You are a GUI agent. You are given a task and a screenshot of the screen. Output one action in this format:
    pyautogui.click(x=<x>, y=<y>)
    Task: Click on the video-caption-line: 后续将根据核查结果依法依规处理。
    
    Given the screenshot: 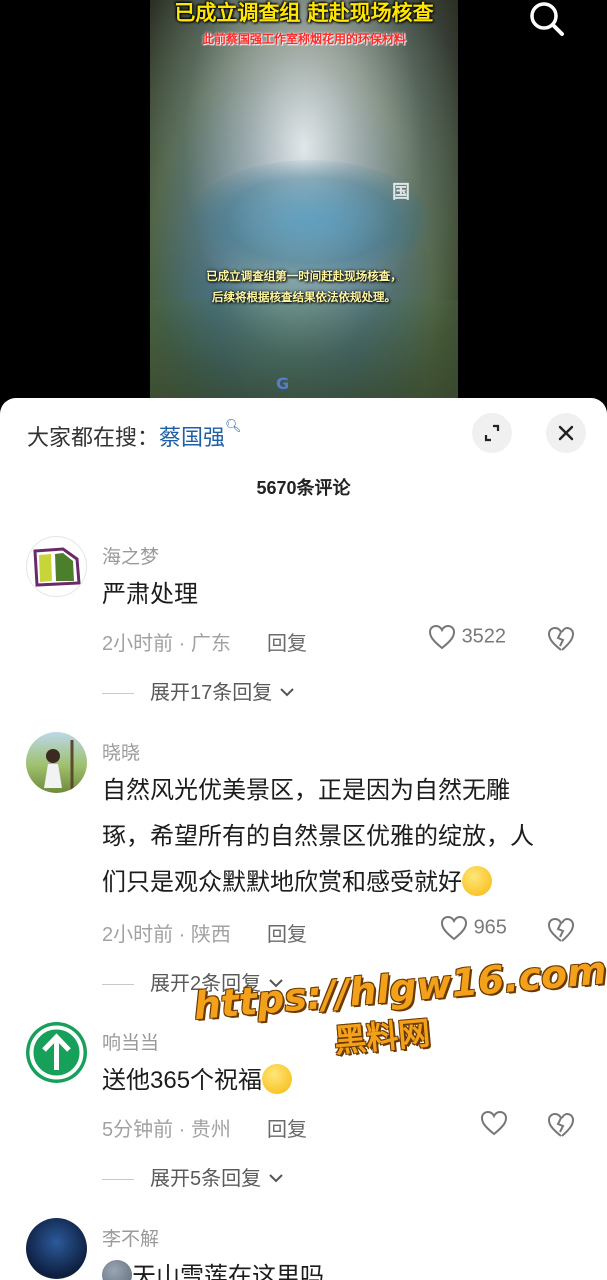 What is the action you would take?
    pyautogui.click(x=304, y=297)
    